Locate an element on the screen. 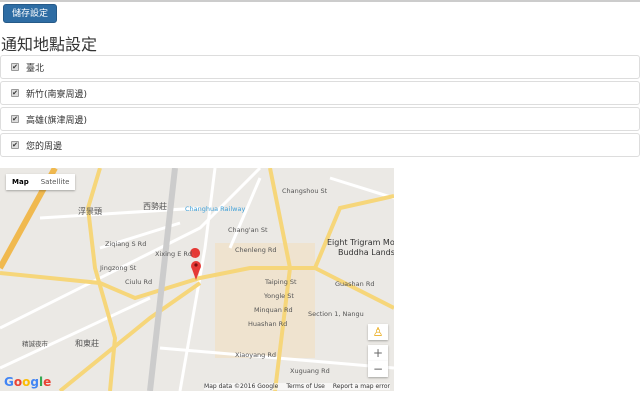  location-label: 臺北 is located at coordinates (35, 68).